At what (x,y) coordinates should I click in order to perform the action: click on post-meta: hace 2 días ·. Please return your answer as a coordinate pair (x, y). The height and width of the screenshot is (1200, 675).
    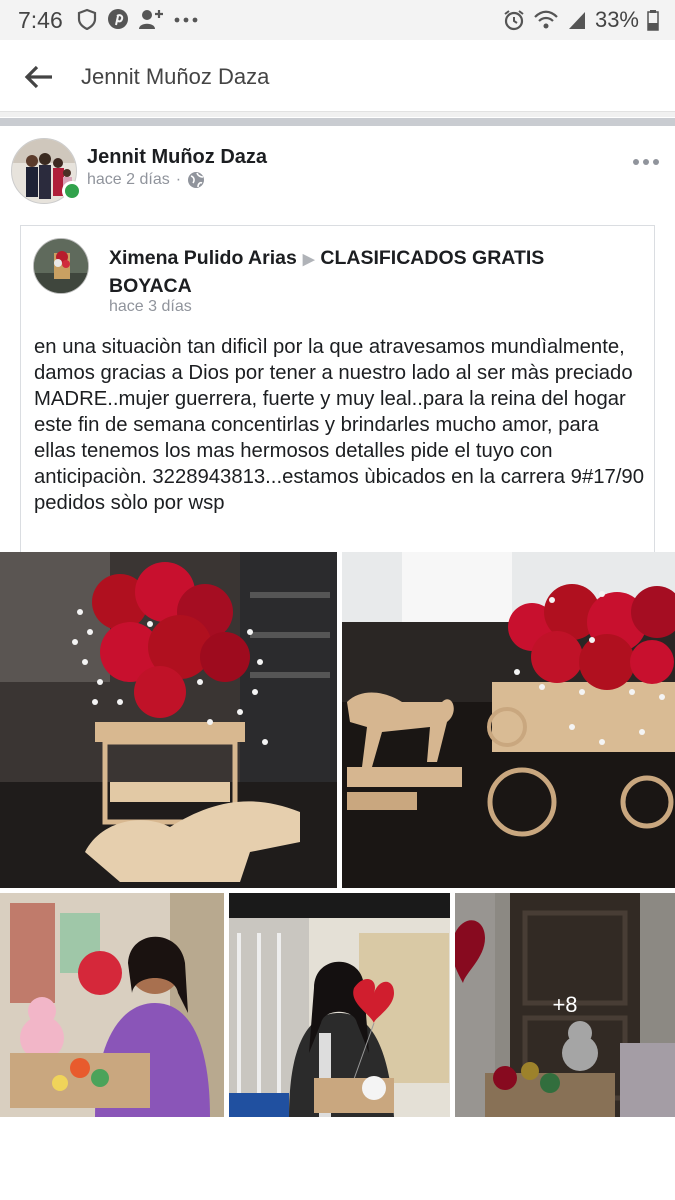
    Looking at the image, I should click on (146, 180).